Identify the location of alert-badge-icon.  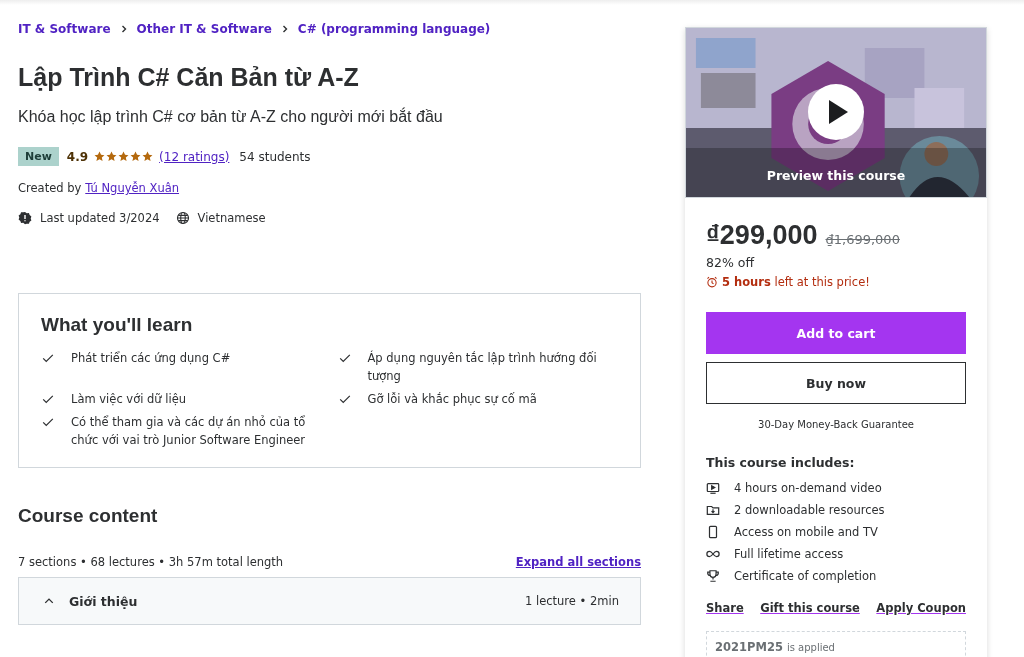
(25, 218).